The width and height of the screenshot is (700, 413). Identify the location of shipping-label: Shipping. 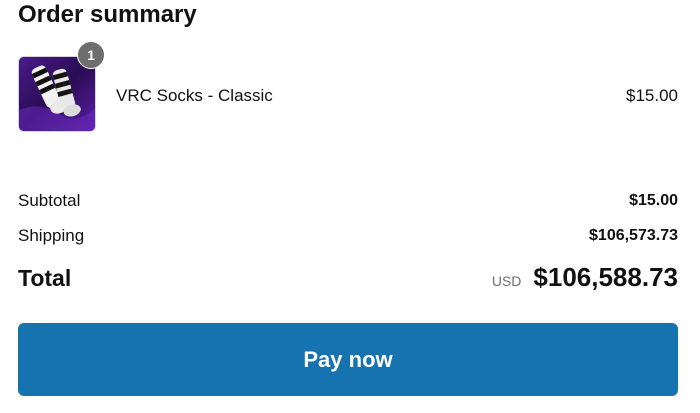
(51, 235).